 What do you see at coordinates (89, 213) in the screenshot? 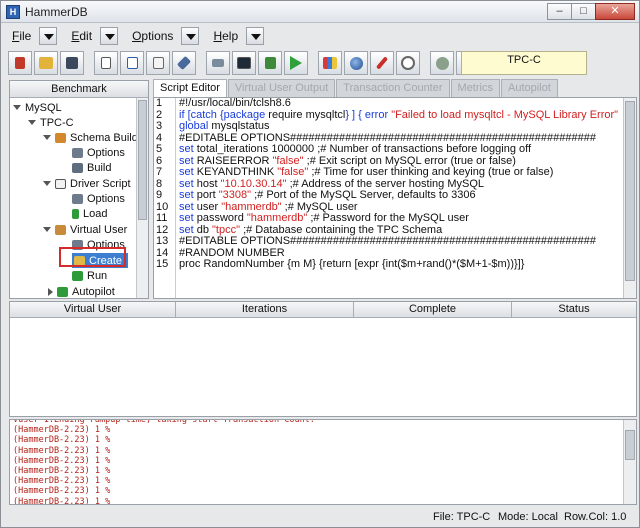
I see `tree-item-load: Load` at bounding box center [89, 213].